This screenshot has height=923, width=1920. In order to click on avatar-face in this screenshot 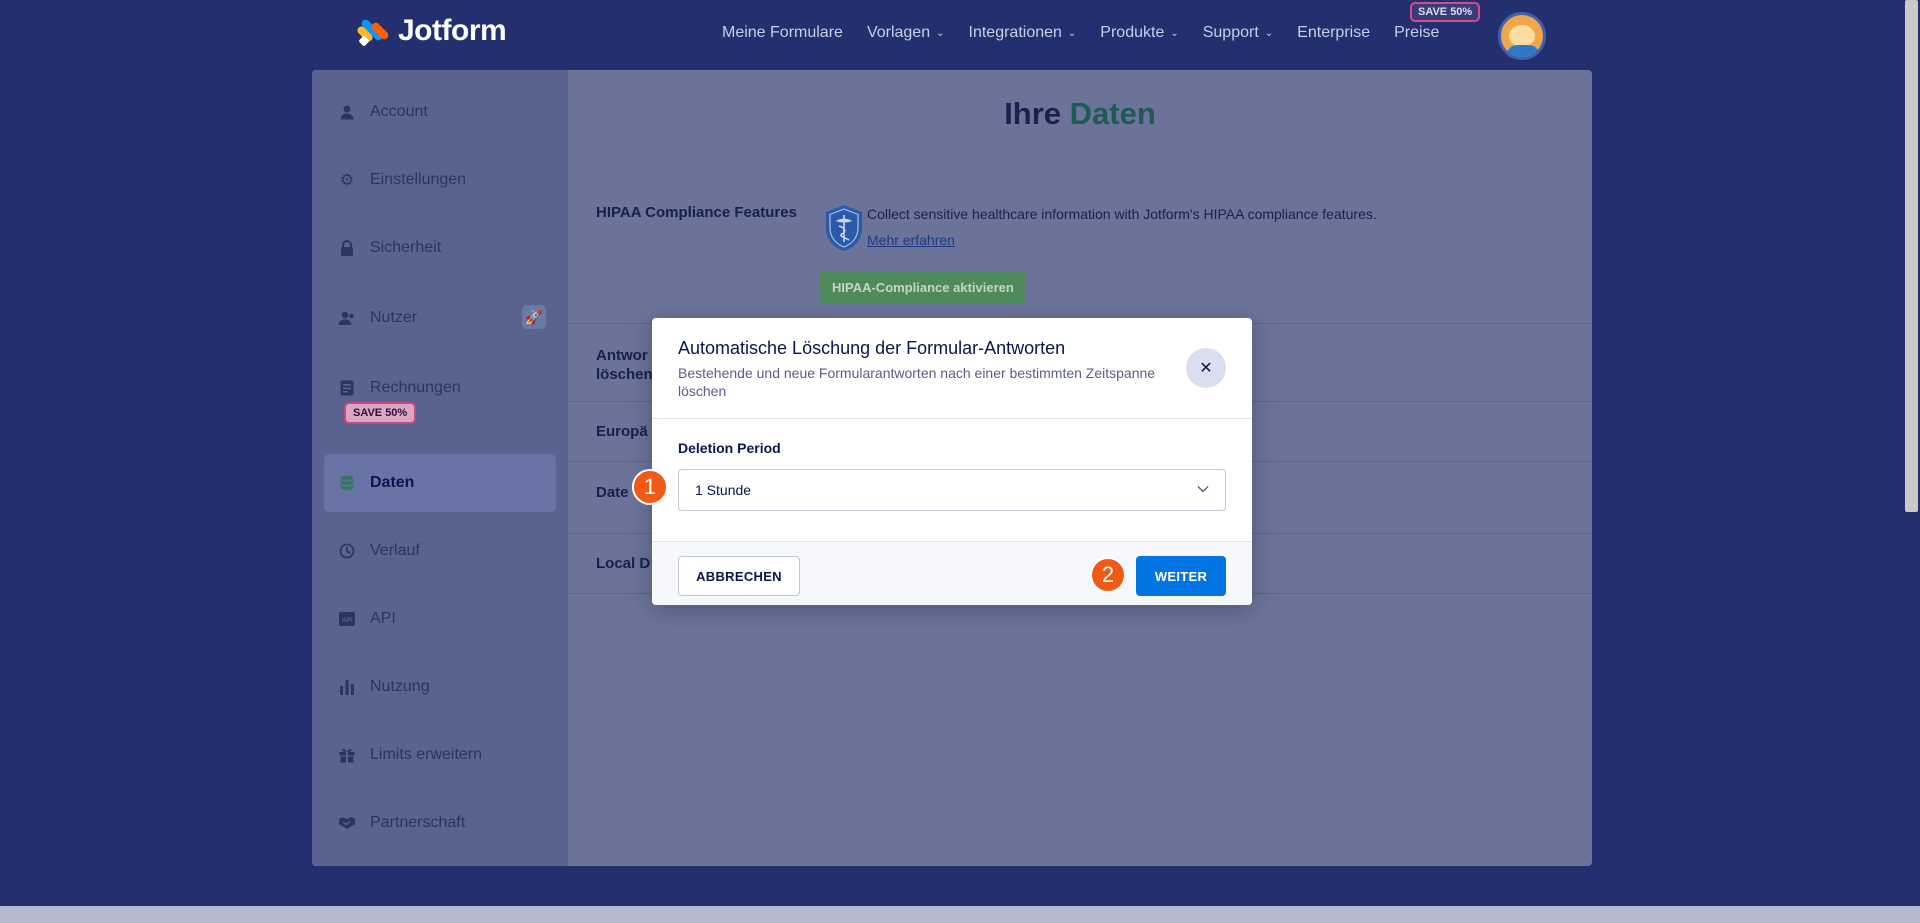, I will do `click(1522, 36)`.